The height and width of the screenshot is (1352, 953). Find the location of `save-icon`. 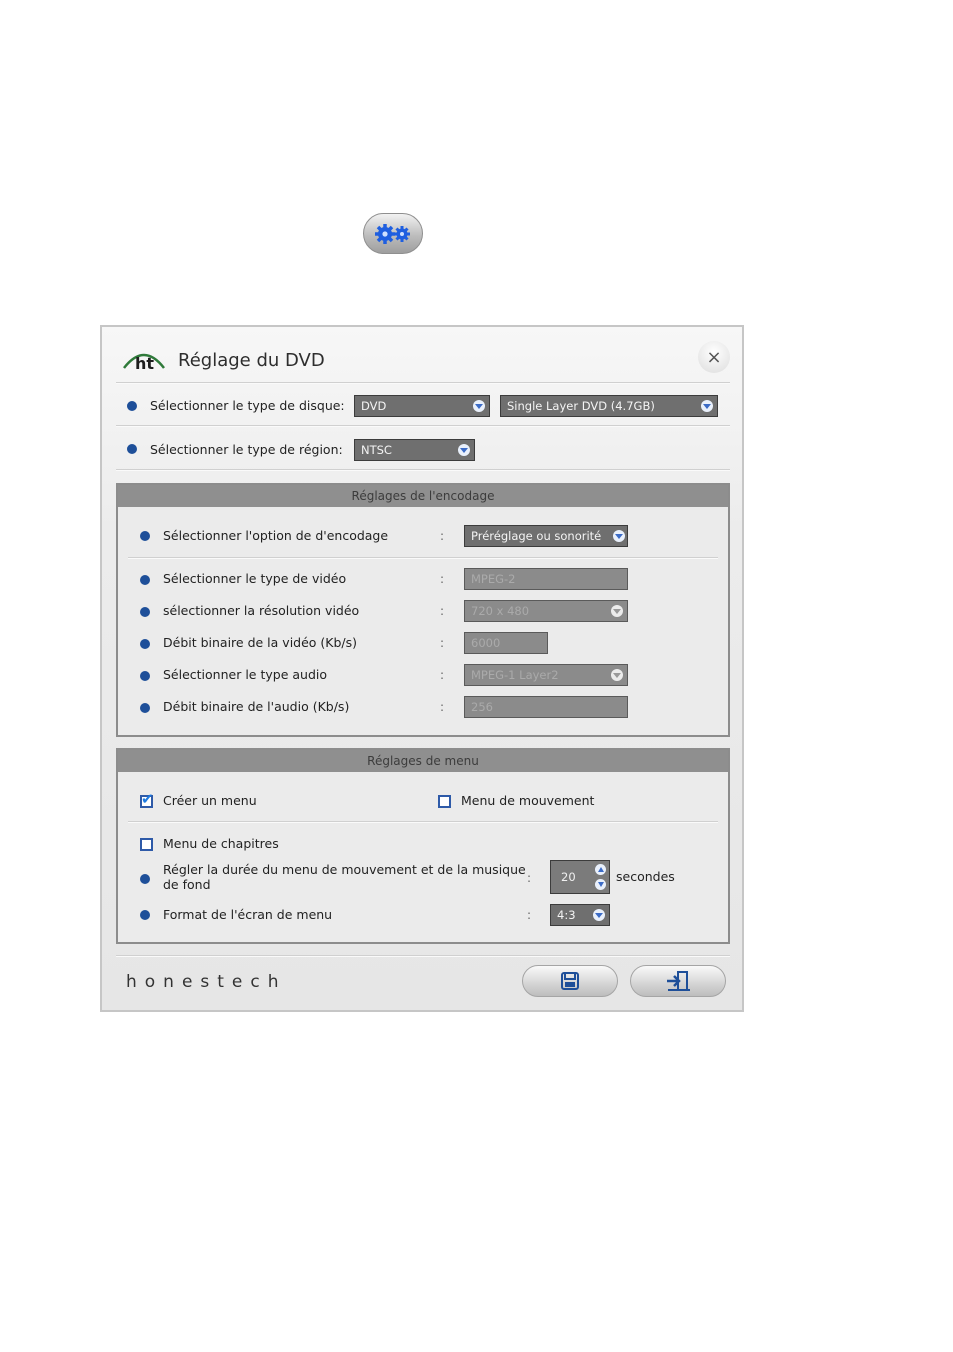

save-icon is located at coordinates (570, 981).